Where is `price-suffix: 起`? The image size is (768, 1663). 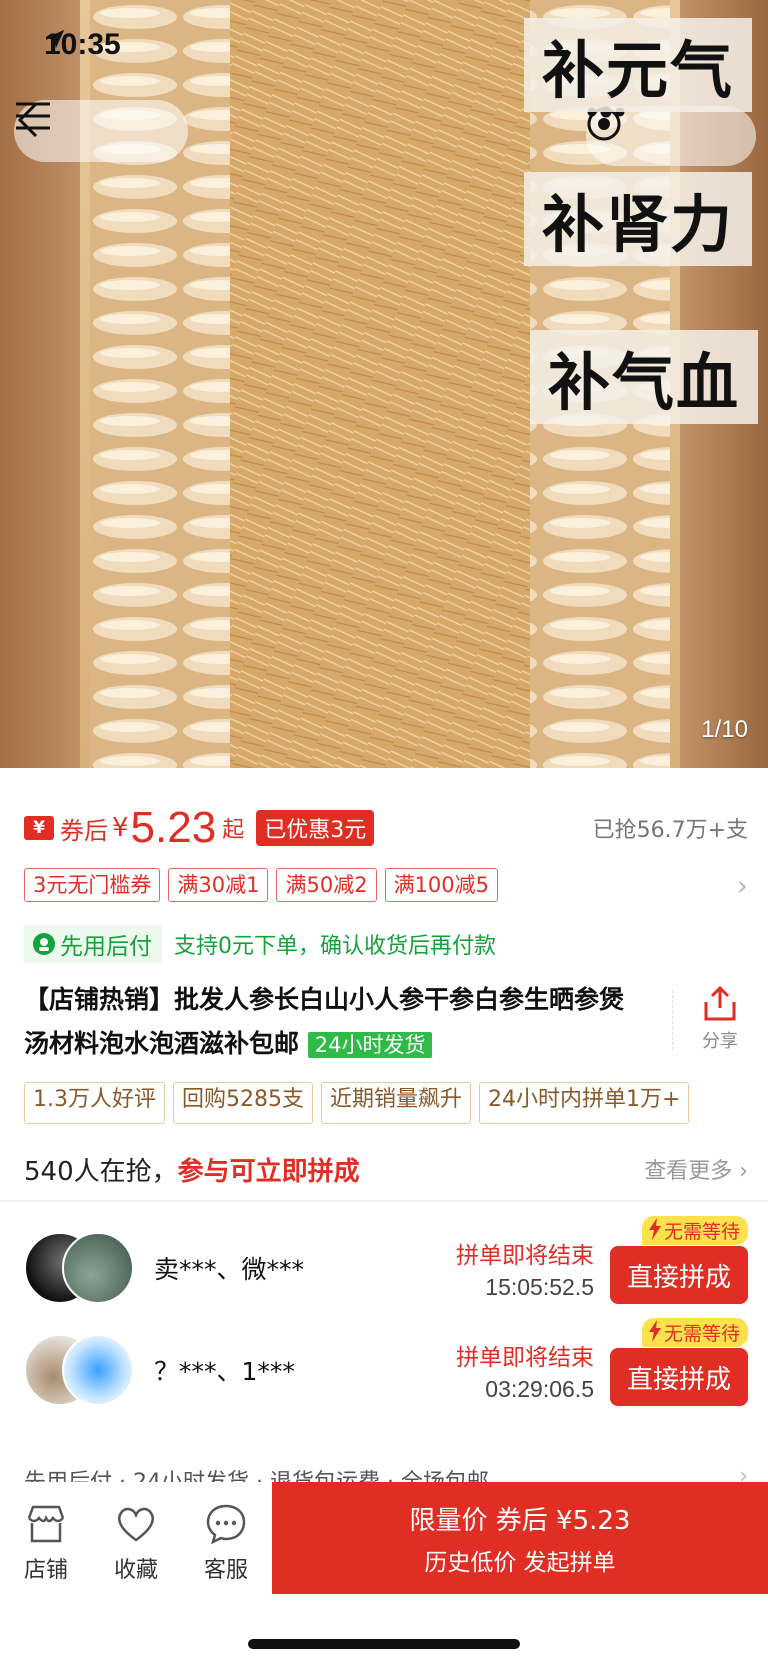 price-suffix: 起 is located at coordinates (233, 830).